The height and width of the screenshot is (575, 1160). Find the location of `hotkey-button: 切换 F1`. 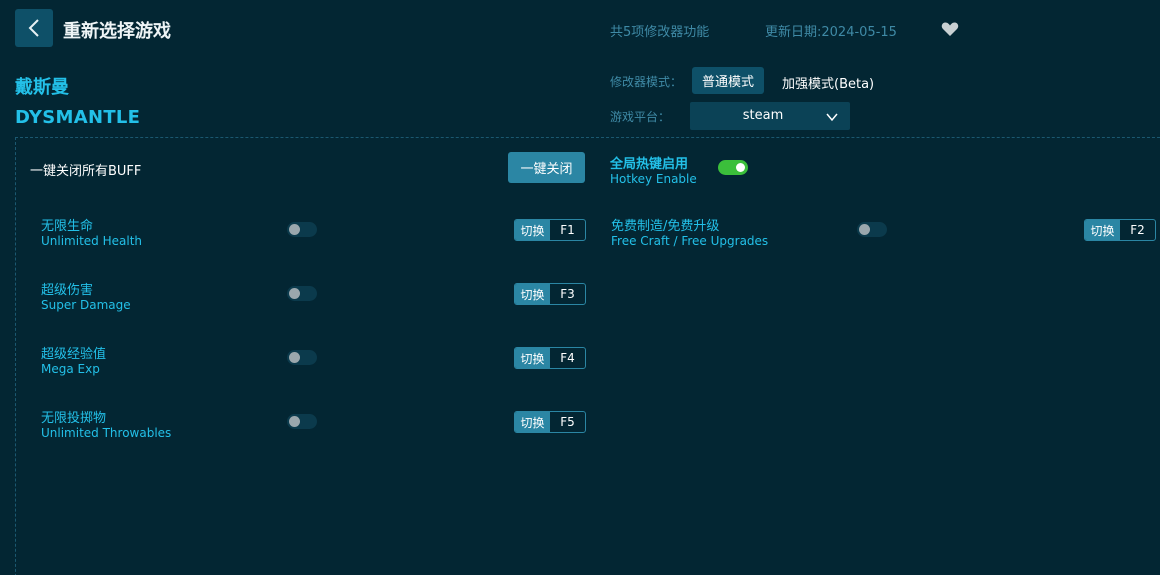

hotkey-button: 切换 F1 is located at coordinates (550, 230).